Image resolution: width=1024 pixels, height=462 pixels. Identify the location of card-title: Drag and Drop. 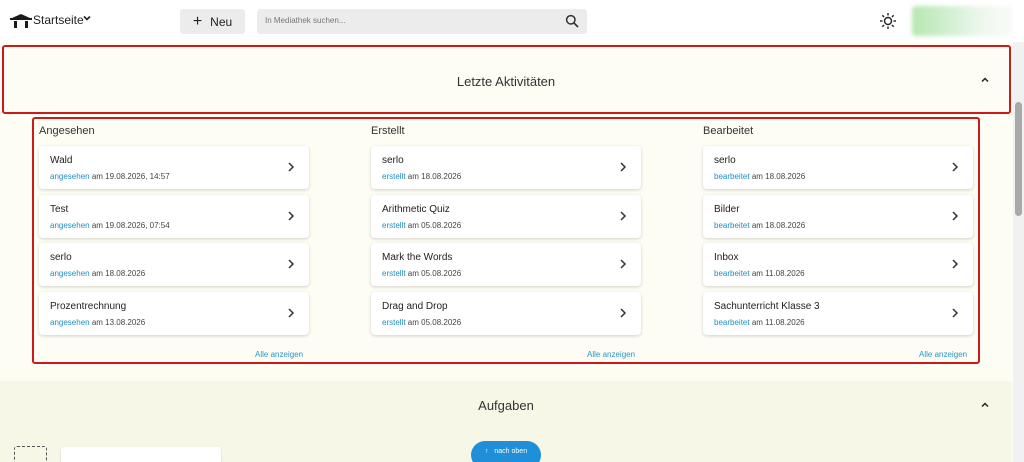
(415, 306).